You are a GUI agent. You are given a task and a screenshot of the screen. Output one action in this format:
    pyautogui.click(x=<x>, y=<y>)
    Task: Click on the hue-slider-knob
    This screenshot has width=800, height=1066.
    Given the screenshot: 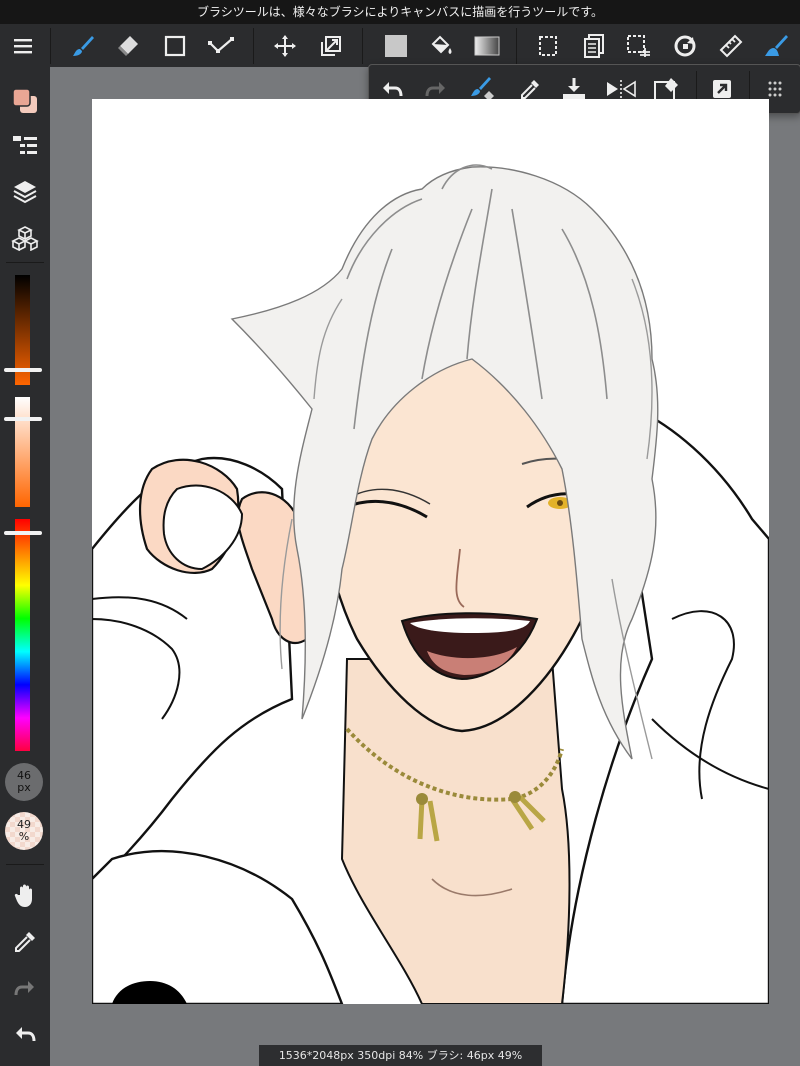 What is the action you would take?
    pyautogui.click(x=23, y=533)
    